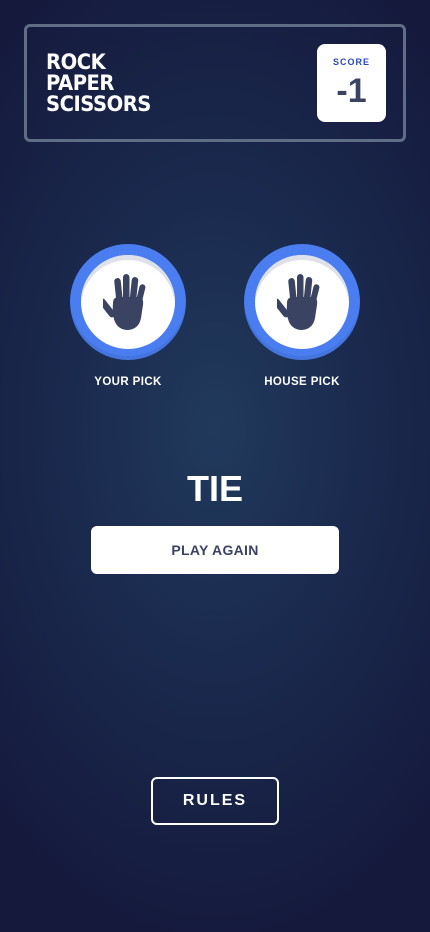 The height and width of the screenshot is (932, 430). I want to click on house-pick-label: HOUSE PICK, so click(302, 382).